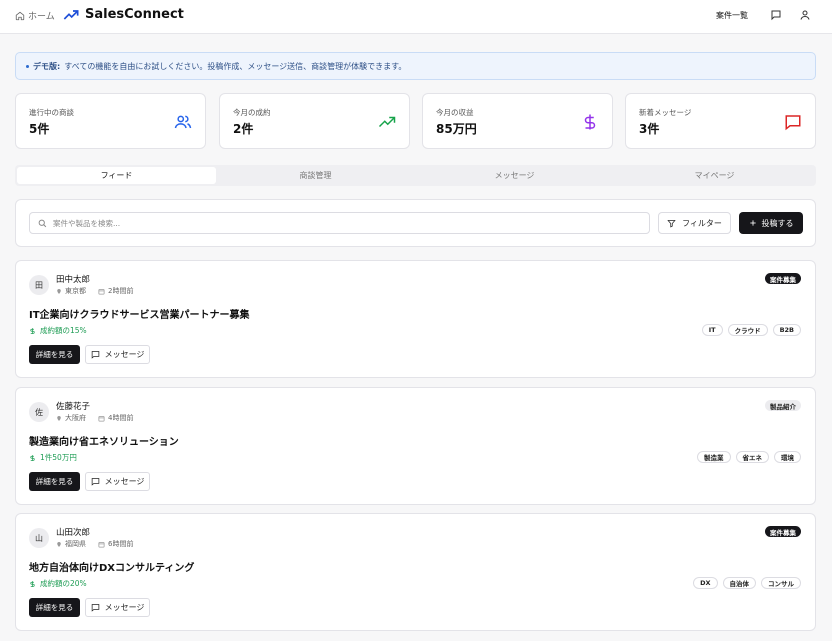  What do you see at coordinates (121, 291) in the screenshot?
I see `post-time: 2時間前` at bounding box center [121, 291].